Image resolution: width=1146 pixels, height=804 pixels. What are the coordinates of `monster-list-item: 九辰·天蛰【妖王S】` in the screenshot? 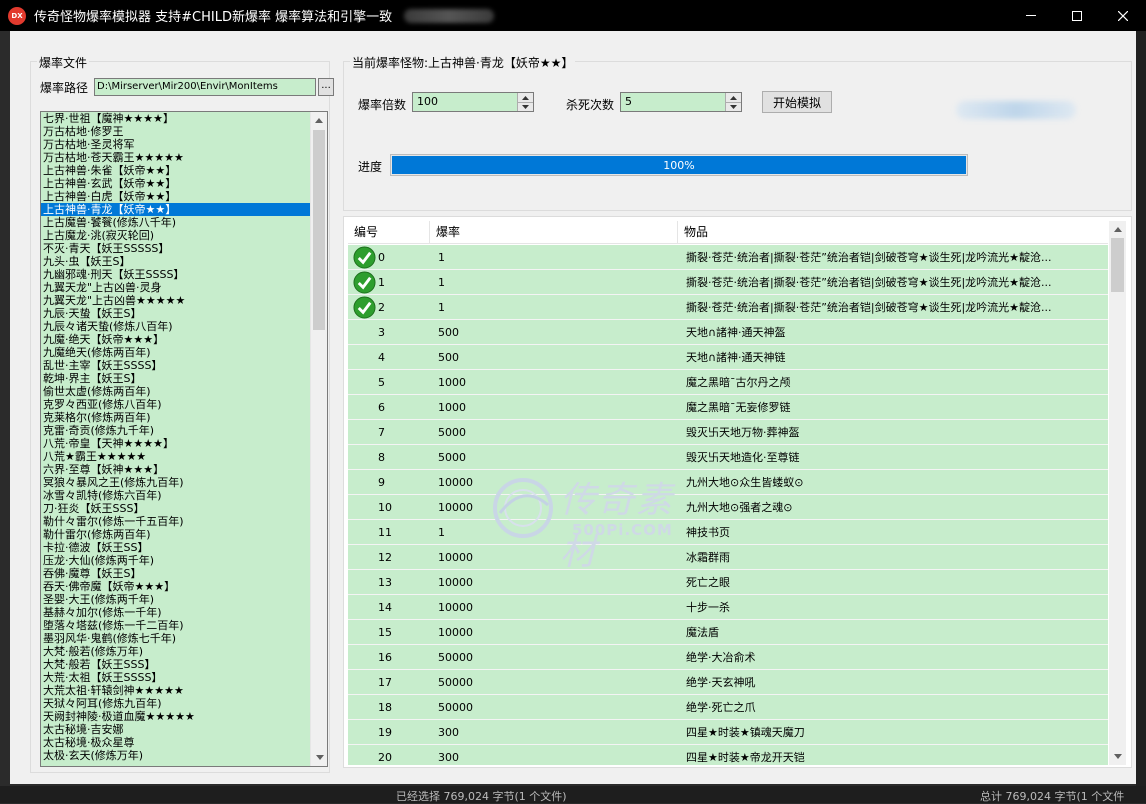 It's located at (176, 313).